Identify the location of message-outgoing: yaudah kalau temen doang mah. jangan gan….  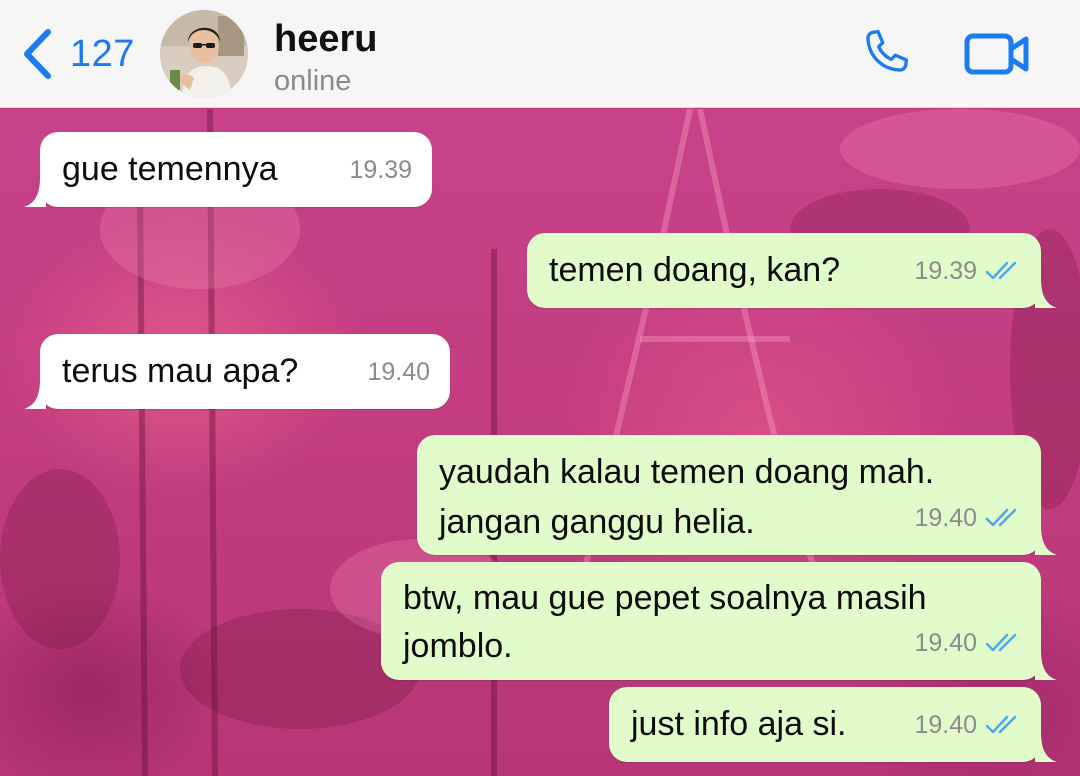
(737, 495).